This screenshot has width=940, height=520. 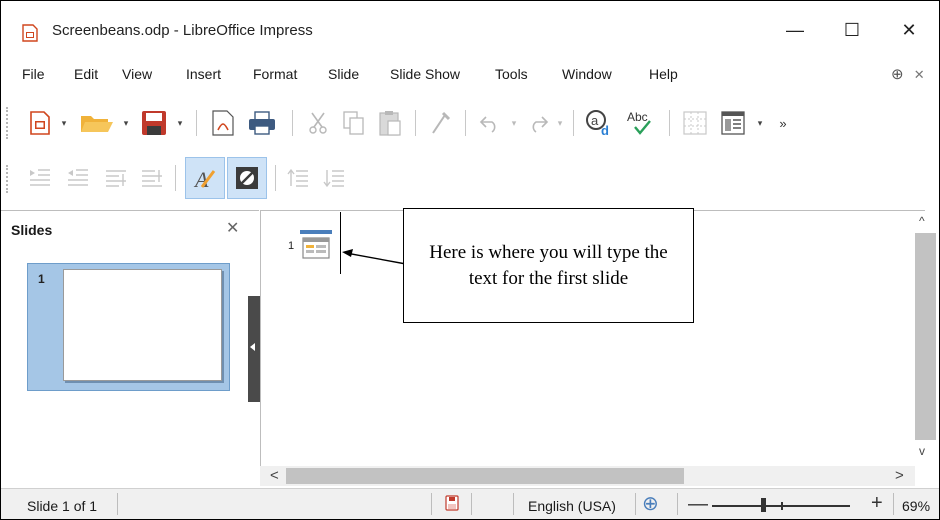 I want to click on copy-icon, so click(x=354, y=123).